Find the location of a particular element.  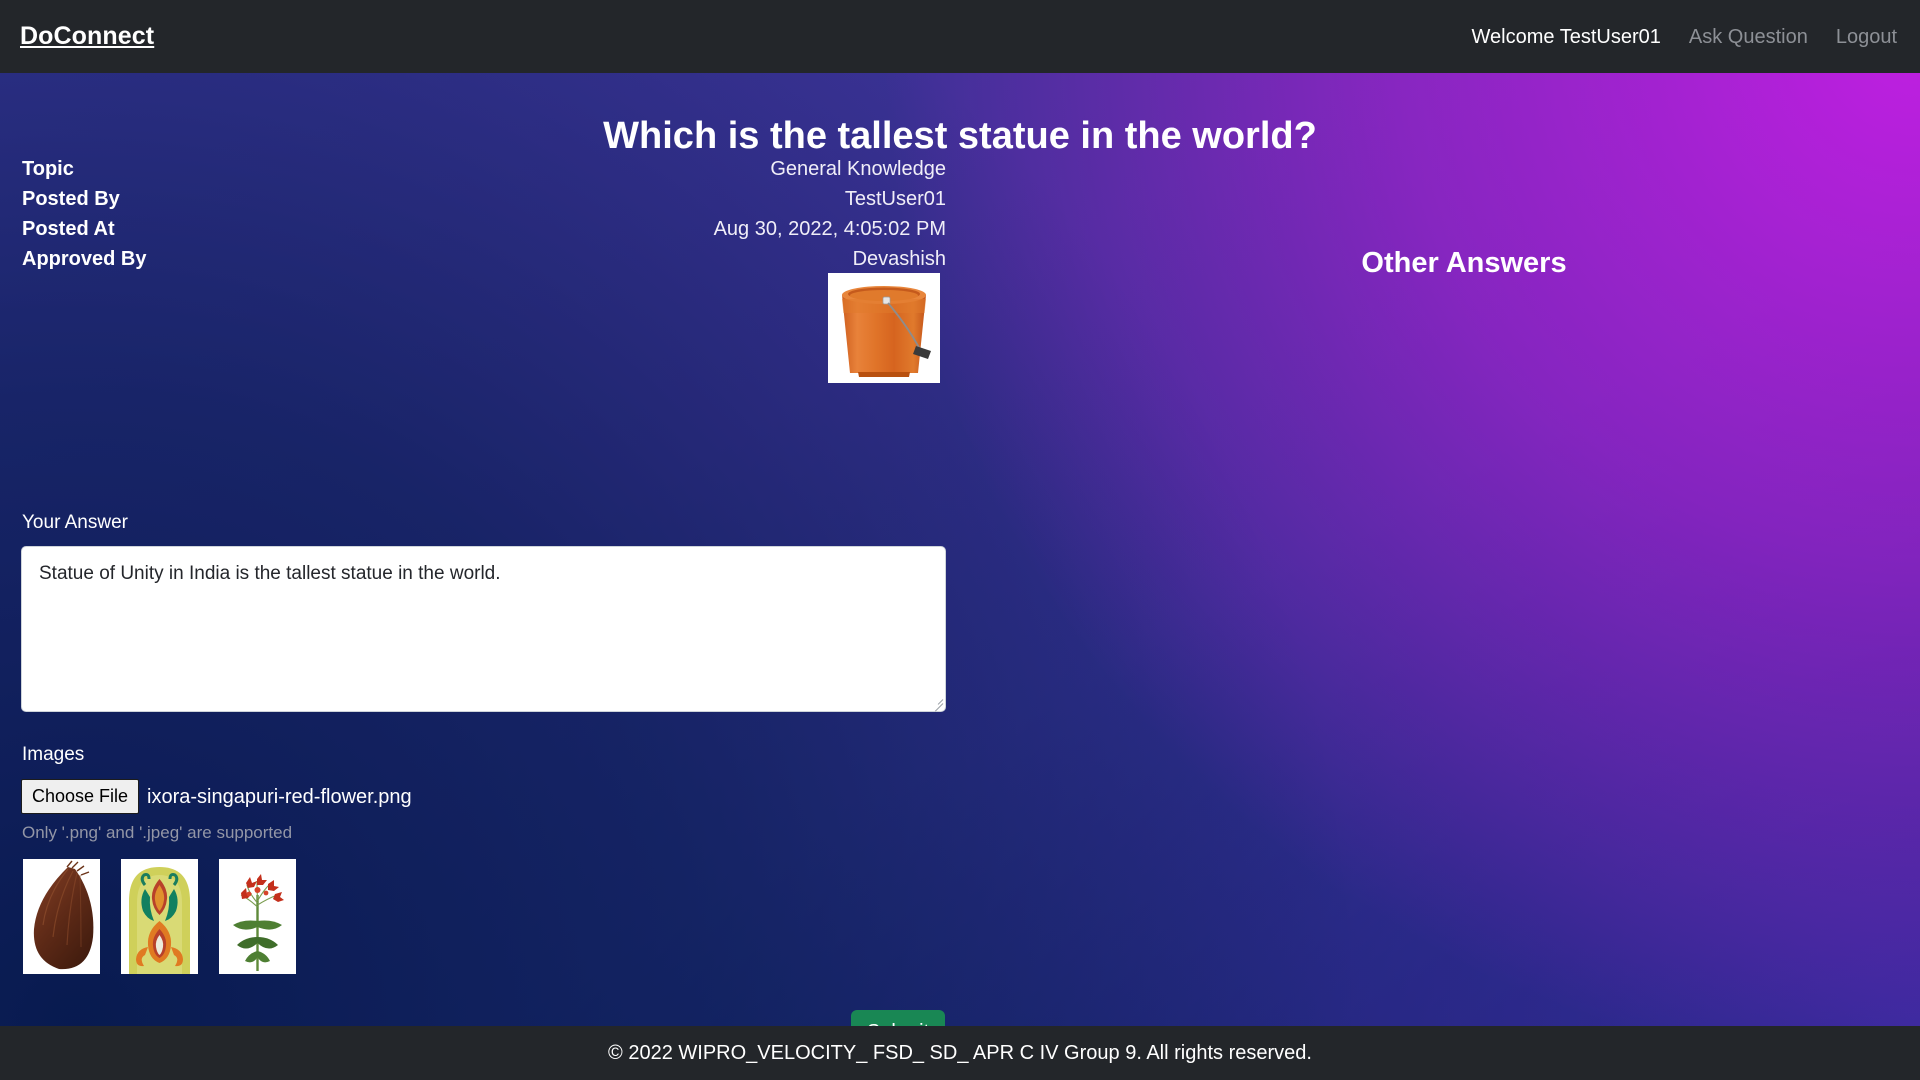

meta-row-approved-by: Approved By Devashish is located at coordinates (484, 264).